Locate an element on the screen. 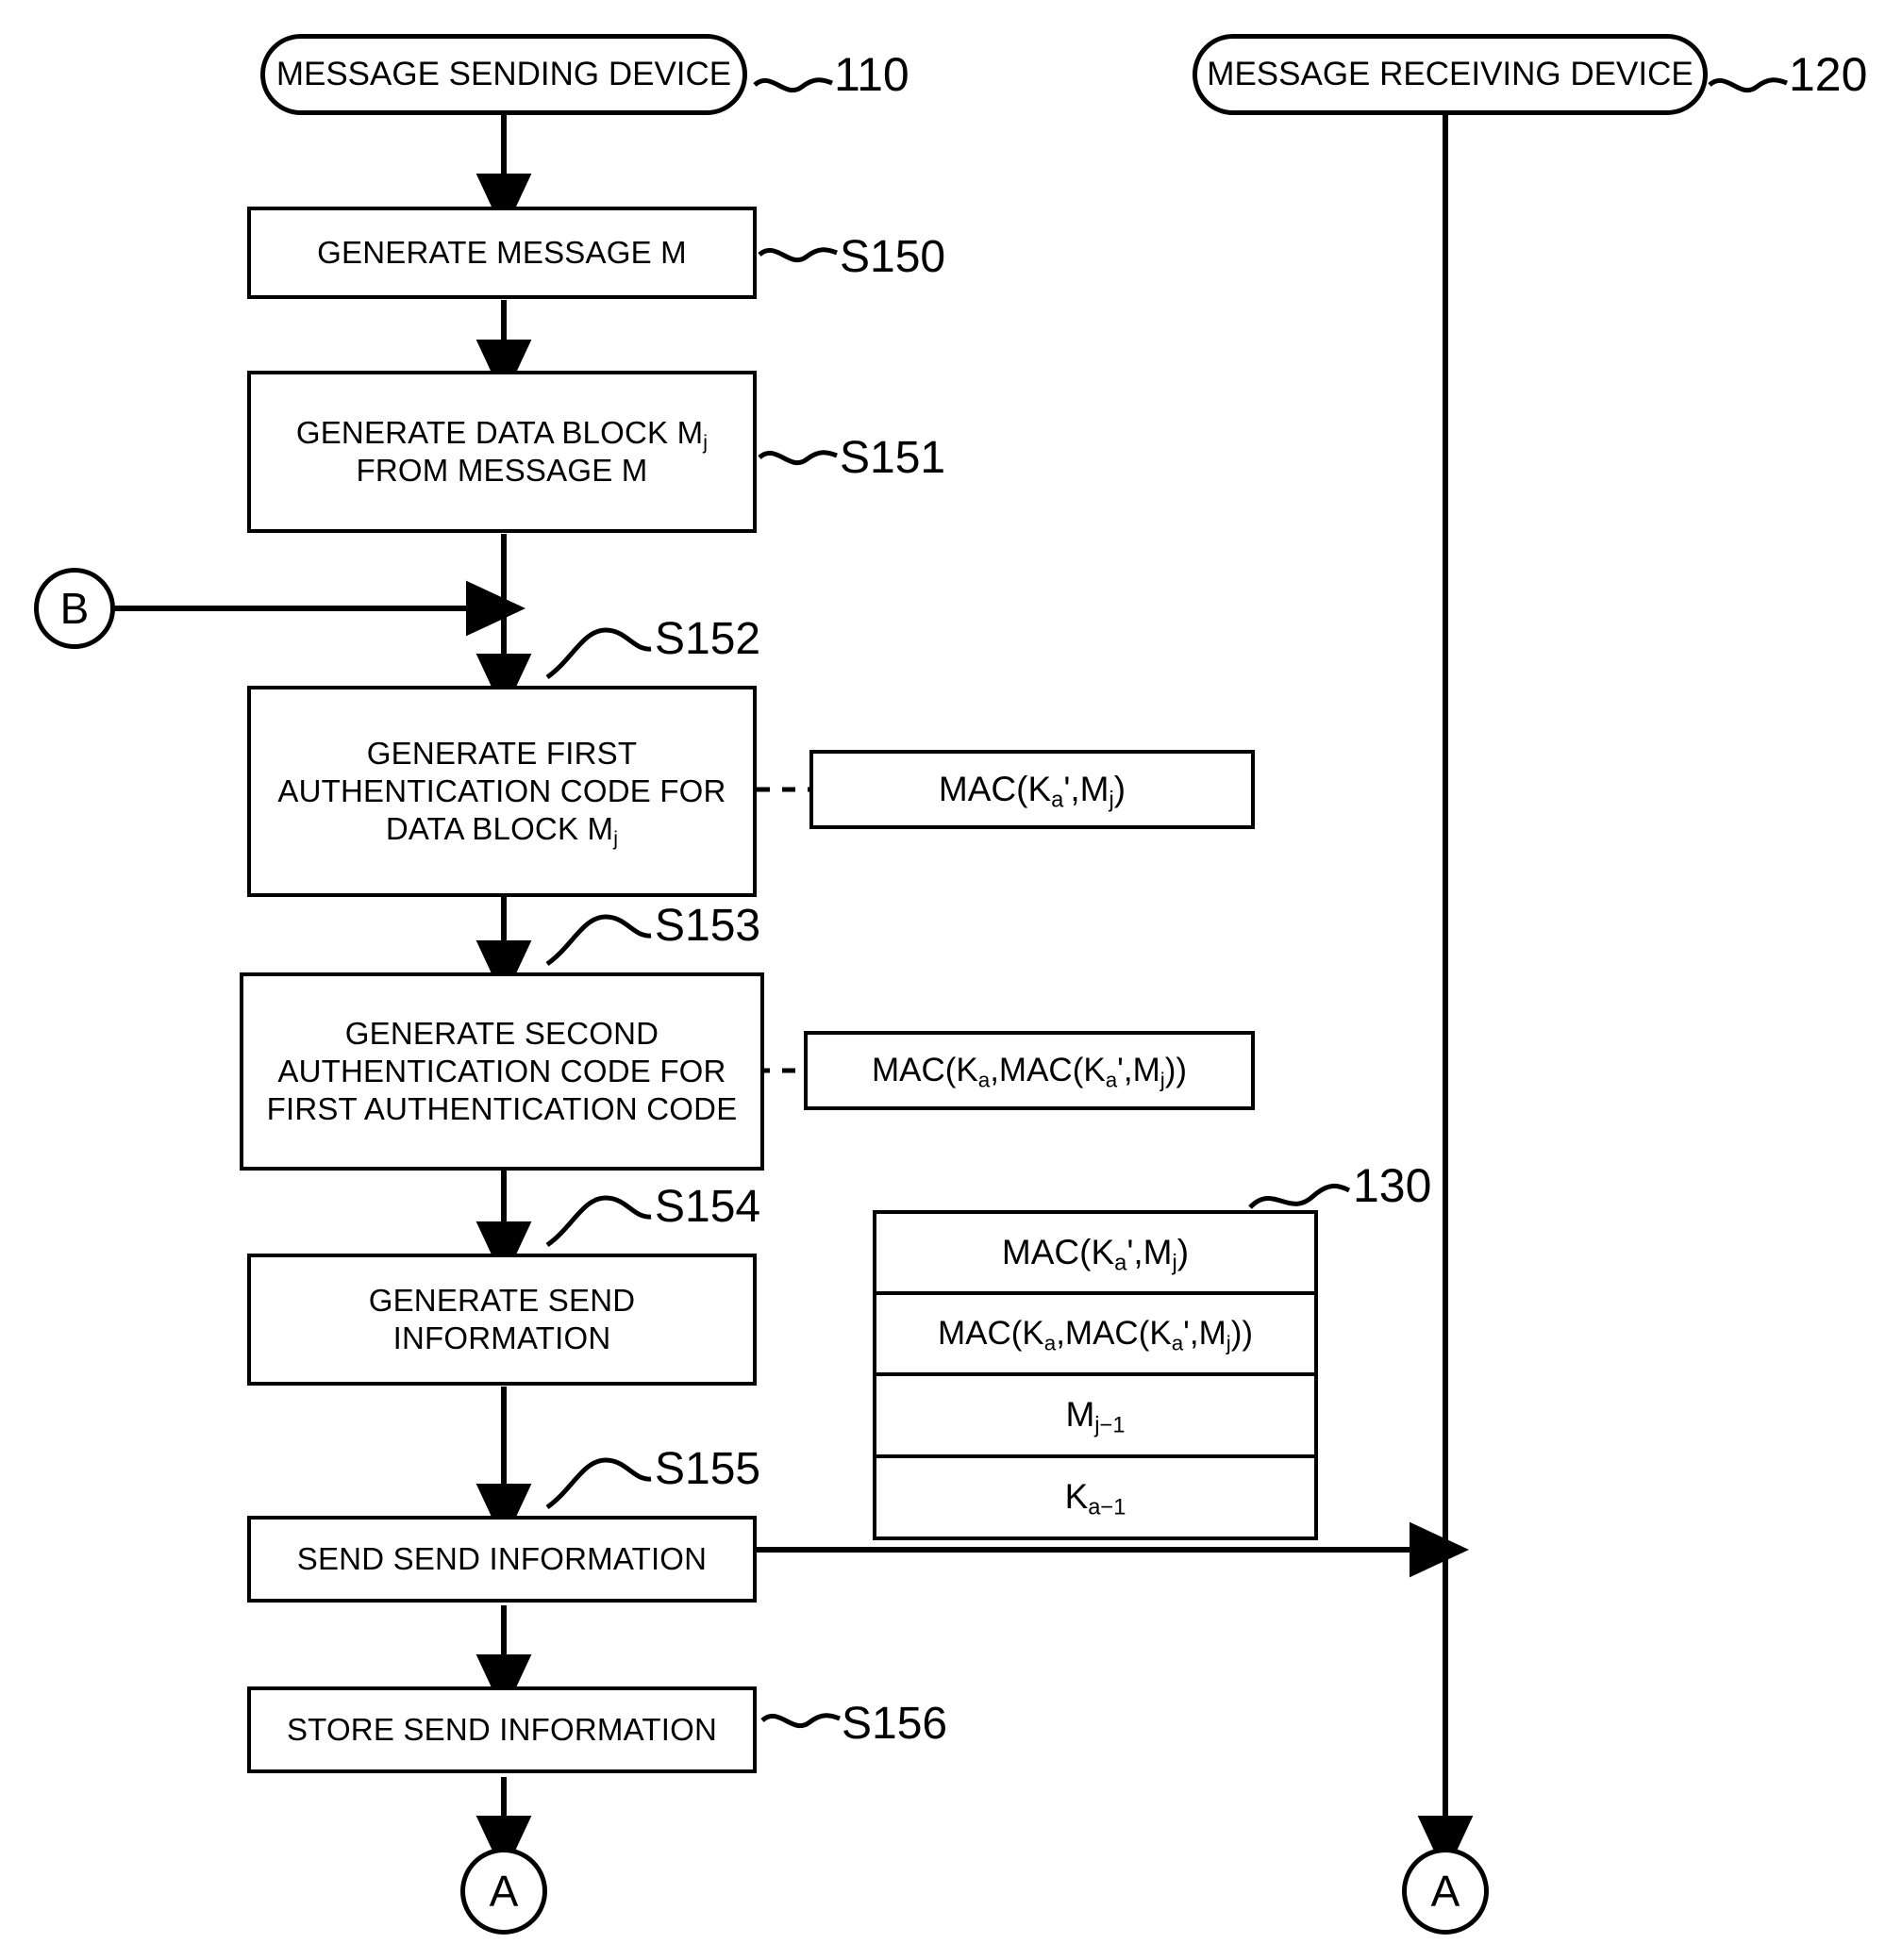 This screenshot has width=1902, height=1960. process-label-s151-line1: GENERATE DATA BLOCK Mj is located at coordinates (502, 434).